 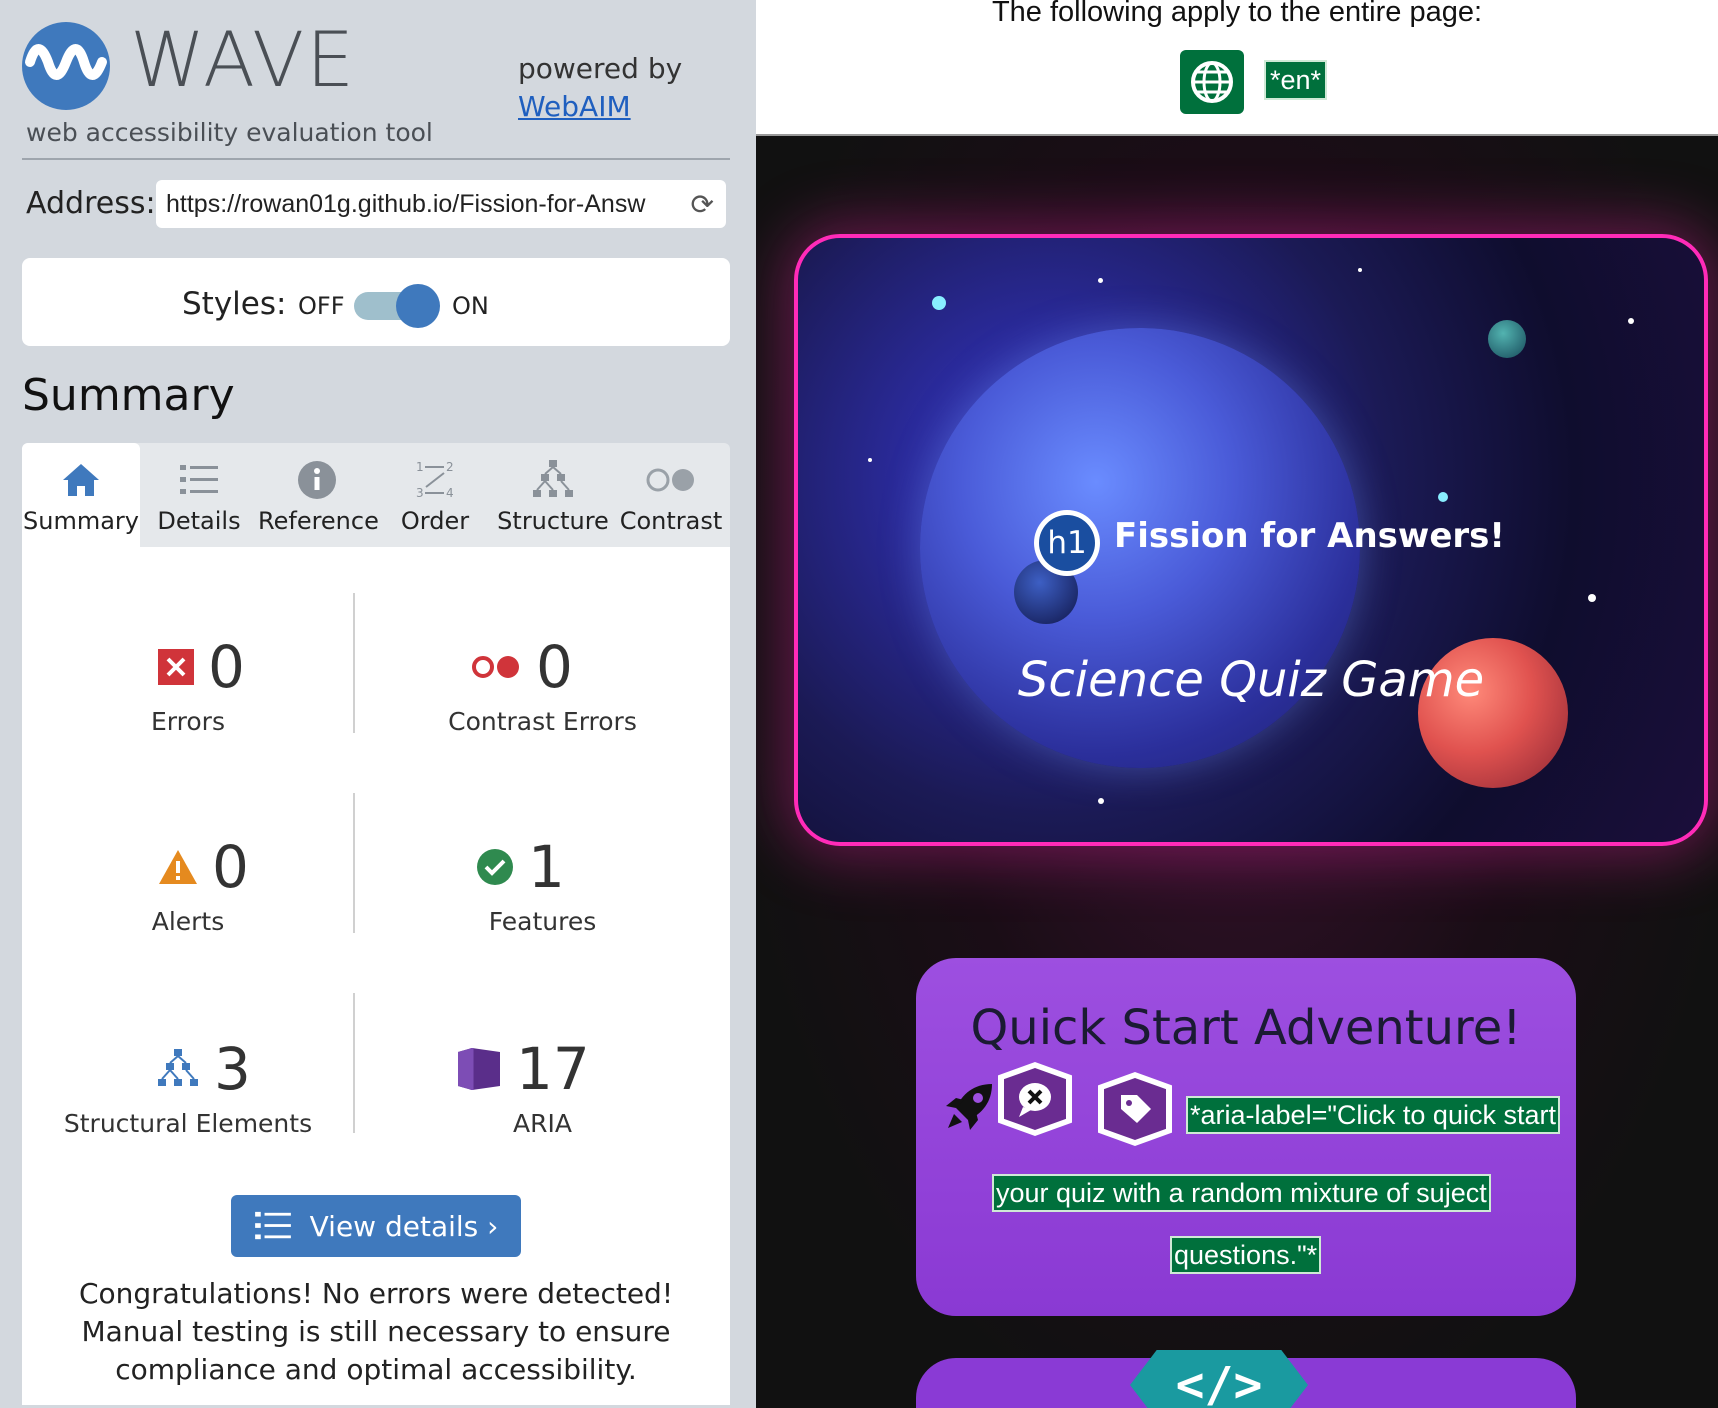 I want to click on aria-label: ARIA, so click(x=542, y=1123).